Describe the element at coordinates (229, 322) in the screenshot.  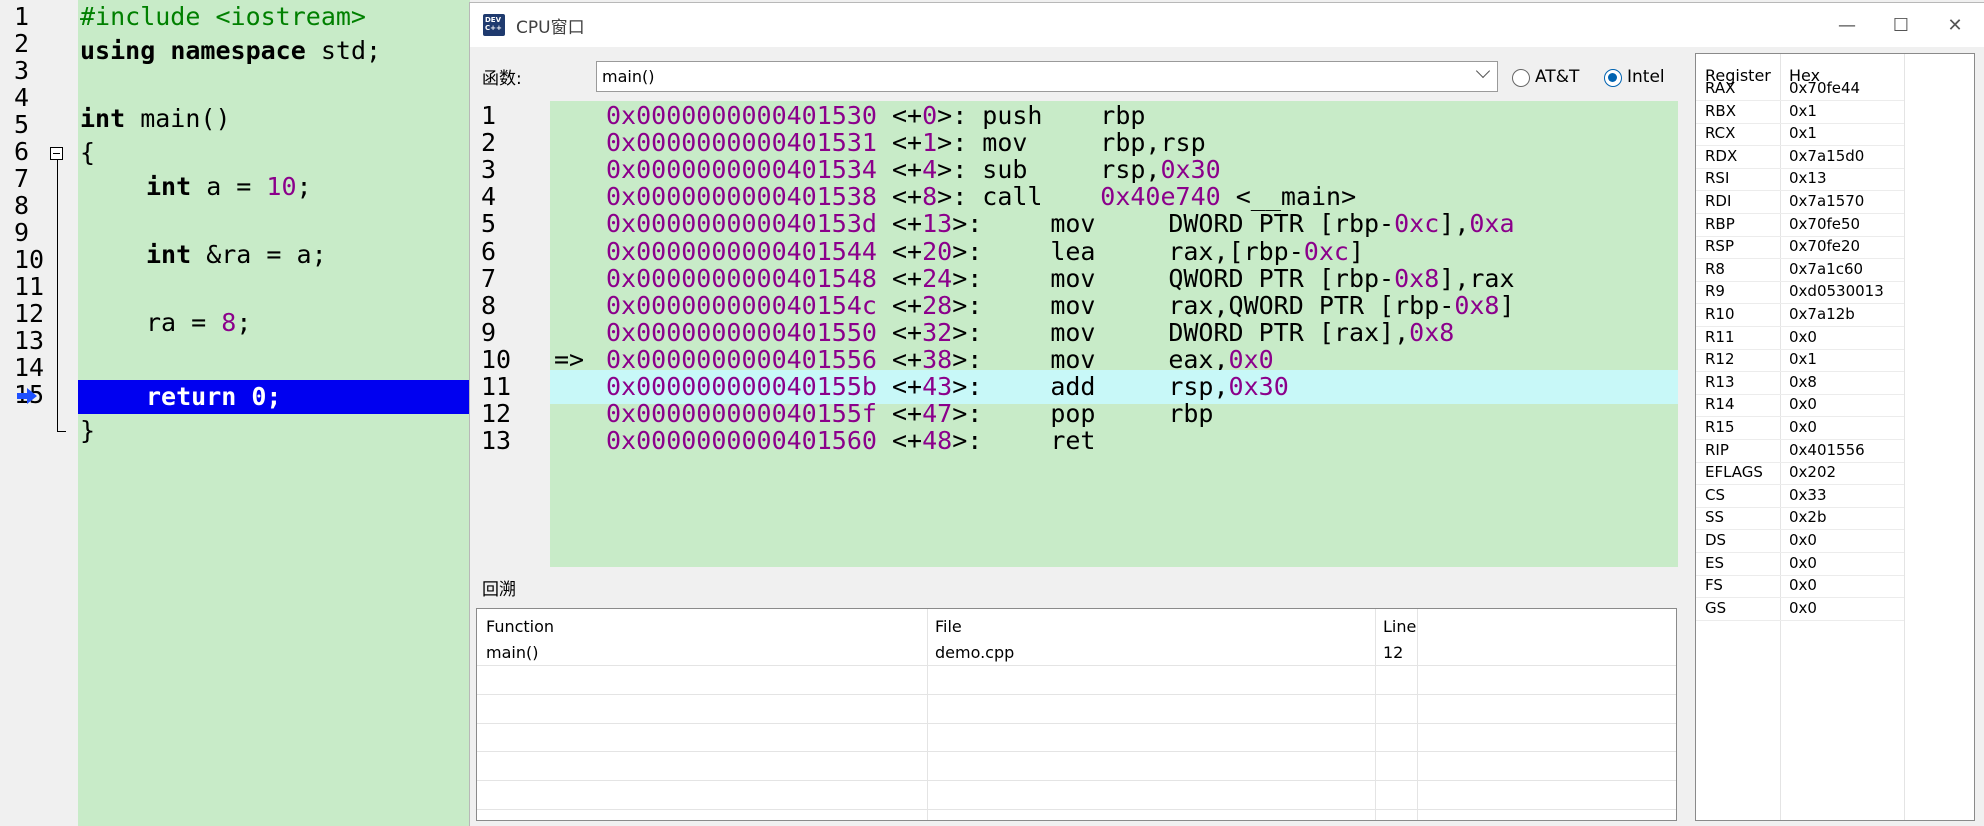
I see `code-number: 8` at that location.